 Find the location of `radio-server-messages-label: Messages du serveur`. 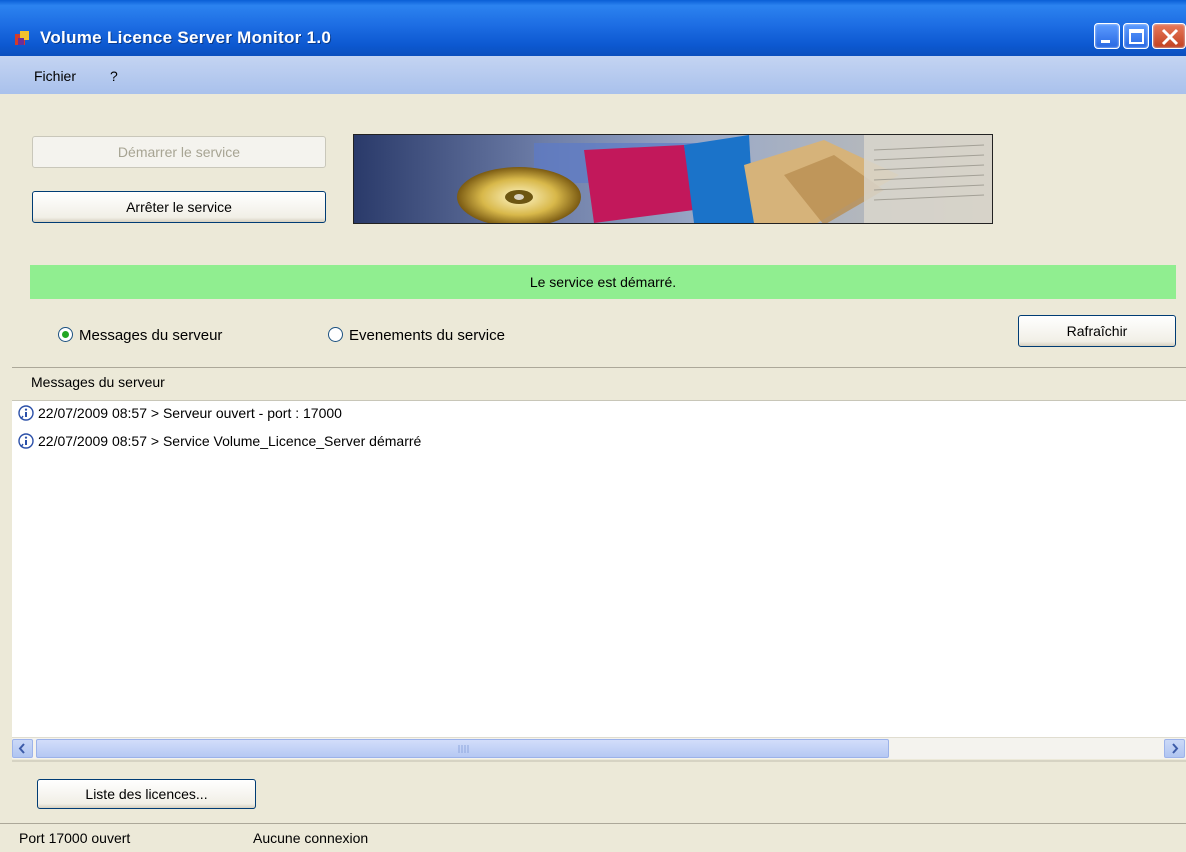

radio-server-messages-label: Messages du serveur is located at coordinates (151, 335).